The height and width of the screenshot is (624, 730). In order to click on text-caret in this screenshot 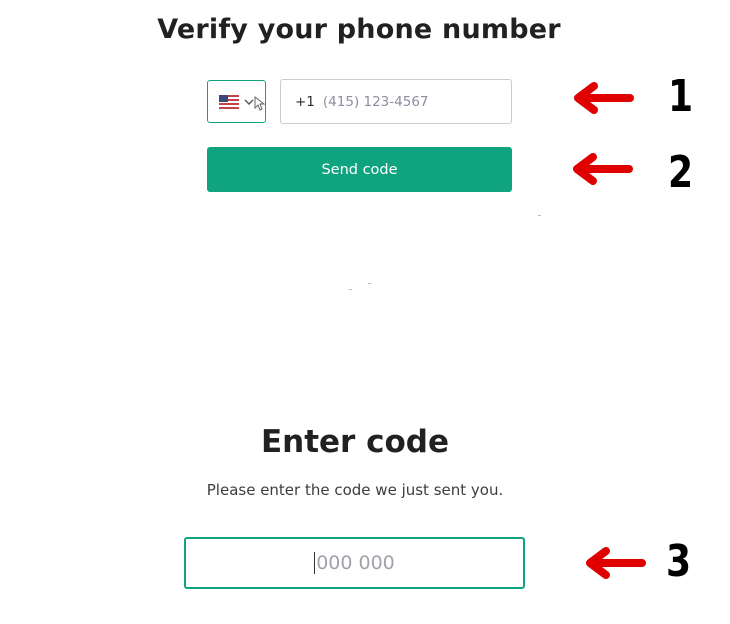, I will do `click(315, 563)`.